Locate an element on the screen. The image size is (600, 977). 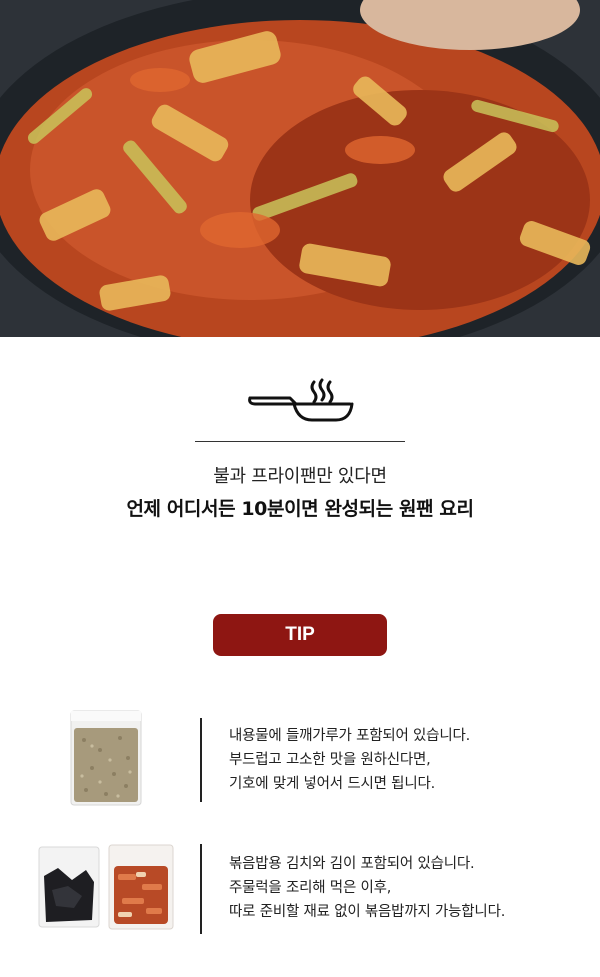
intro-line-2: 언제 어디서든 10분이면 완성되는 원팬 요리 is located at coordinates (300, 509).